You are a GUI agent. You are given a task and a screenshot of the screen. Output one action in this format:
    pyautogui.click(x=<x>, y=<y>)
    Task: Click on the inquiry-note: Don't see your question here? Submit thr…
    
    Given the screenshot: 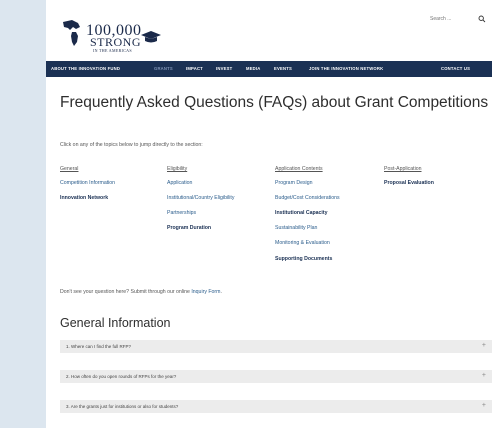 What is the action you would take?
    pyautogui.click(x=141, y=292)
    